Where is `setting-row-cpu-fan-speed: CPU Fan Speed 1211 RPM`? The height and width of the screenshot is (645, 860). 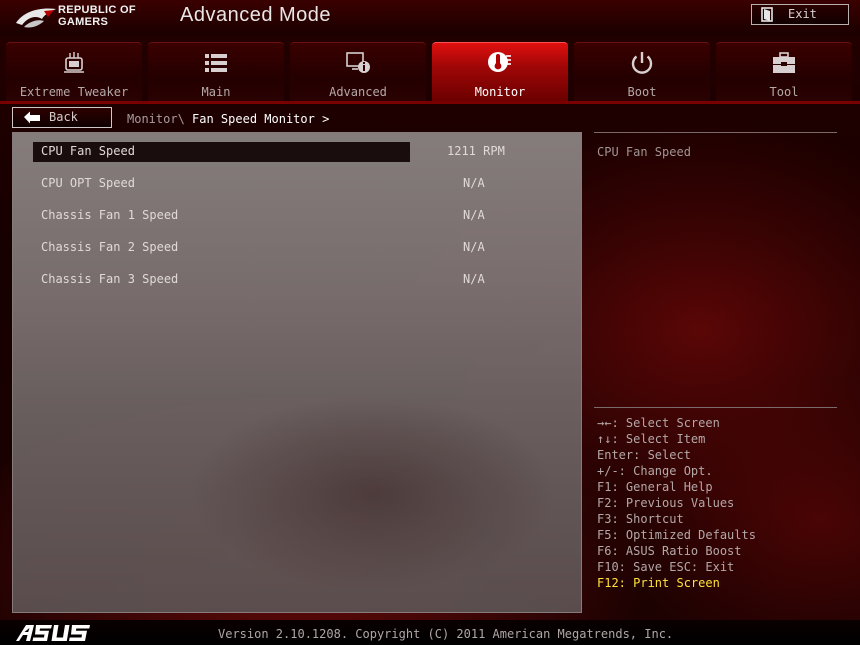 setting-row-cpu-fan-speed: CPU Fan Speed 1211 RPM is located at coordinates (278, 152).